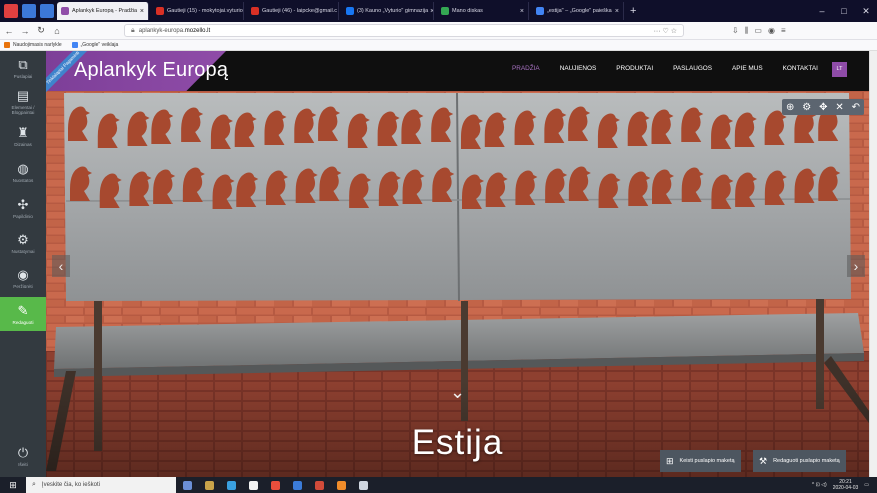  I want to click on library-icon: ⫼, so click(747, 31).